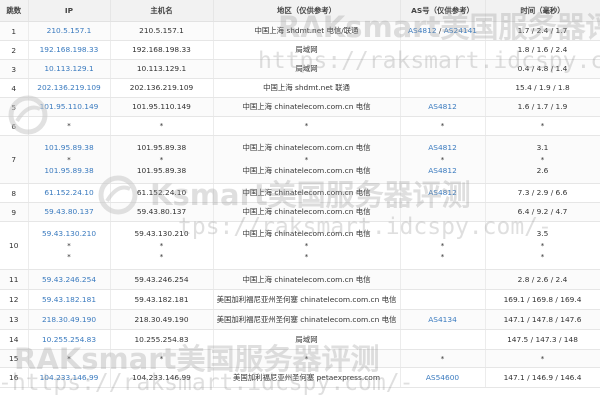 This screenshot has width=600, height=408. What do you see at coordinates (14, 339) in the screenshot?
I see `hop-cell: 14` at bounding box center [14, 339].